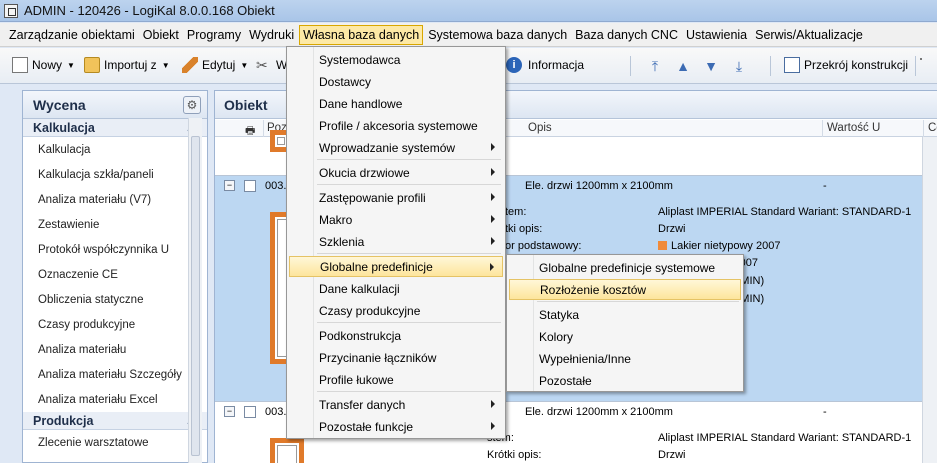 The image size is (937, 463). I want to click on submenu-item-pozostale: Pozostałe, so click(625, 380).